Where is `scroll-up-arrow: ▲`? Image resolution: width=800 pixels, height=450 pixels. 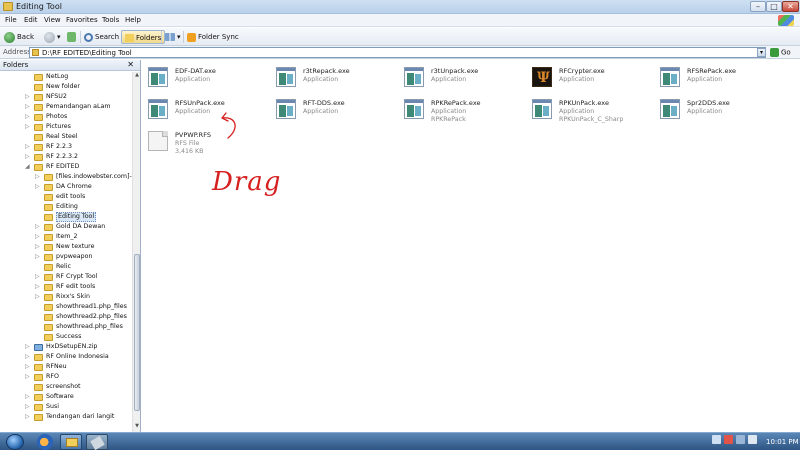
scroll-up-arrow: ▲ is located at coordinates (137, 76).